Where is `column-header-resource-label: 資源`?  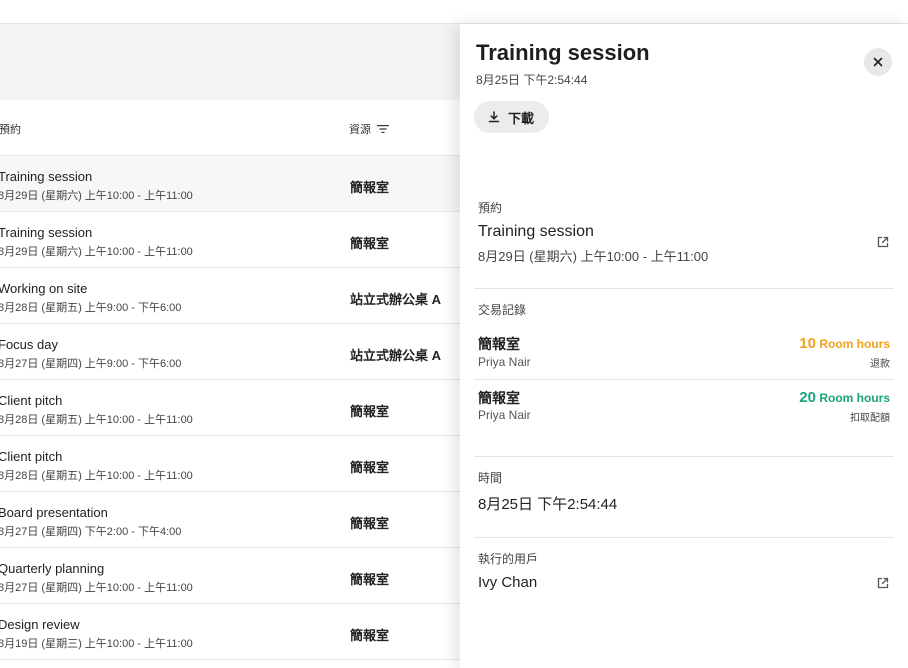
column-header-resource-label: 資源 is located at coordinates (360, 130).